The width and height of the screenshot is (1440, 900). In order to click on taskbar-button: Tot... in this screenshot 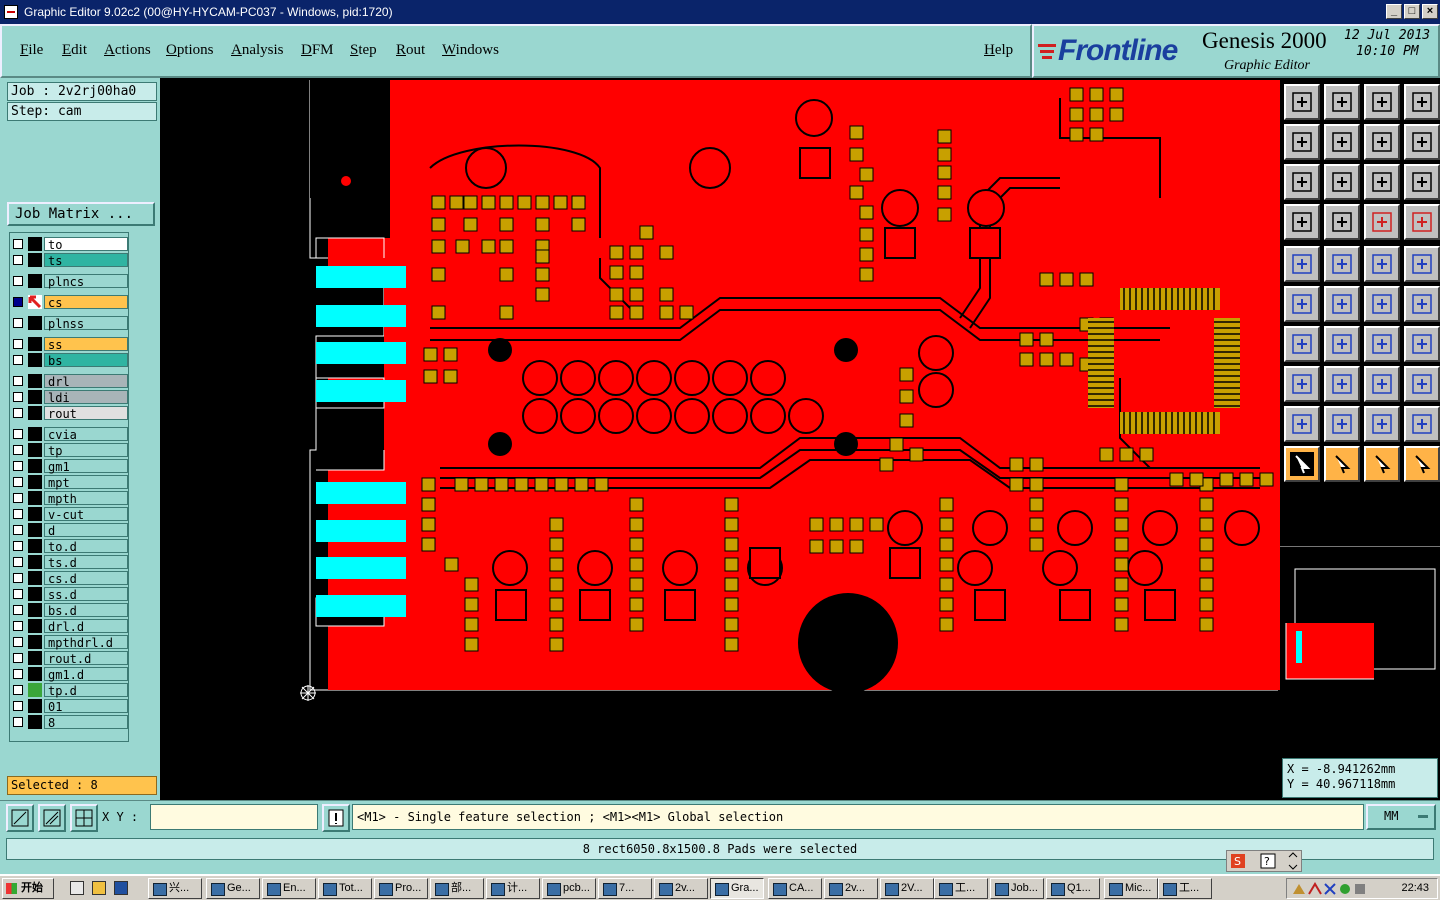, I will do `click(345, 888)`.